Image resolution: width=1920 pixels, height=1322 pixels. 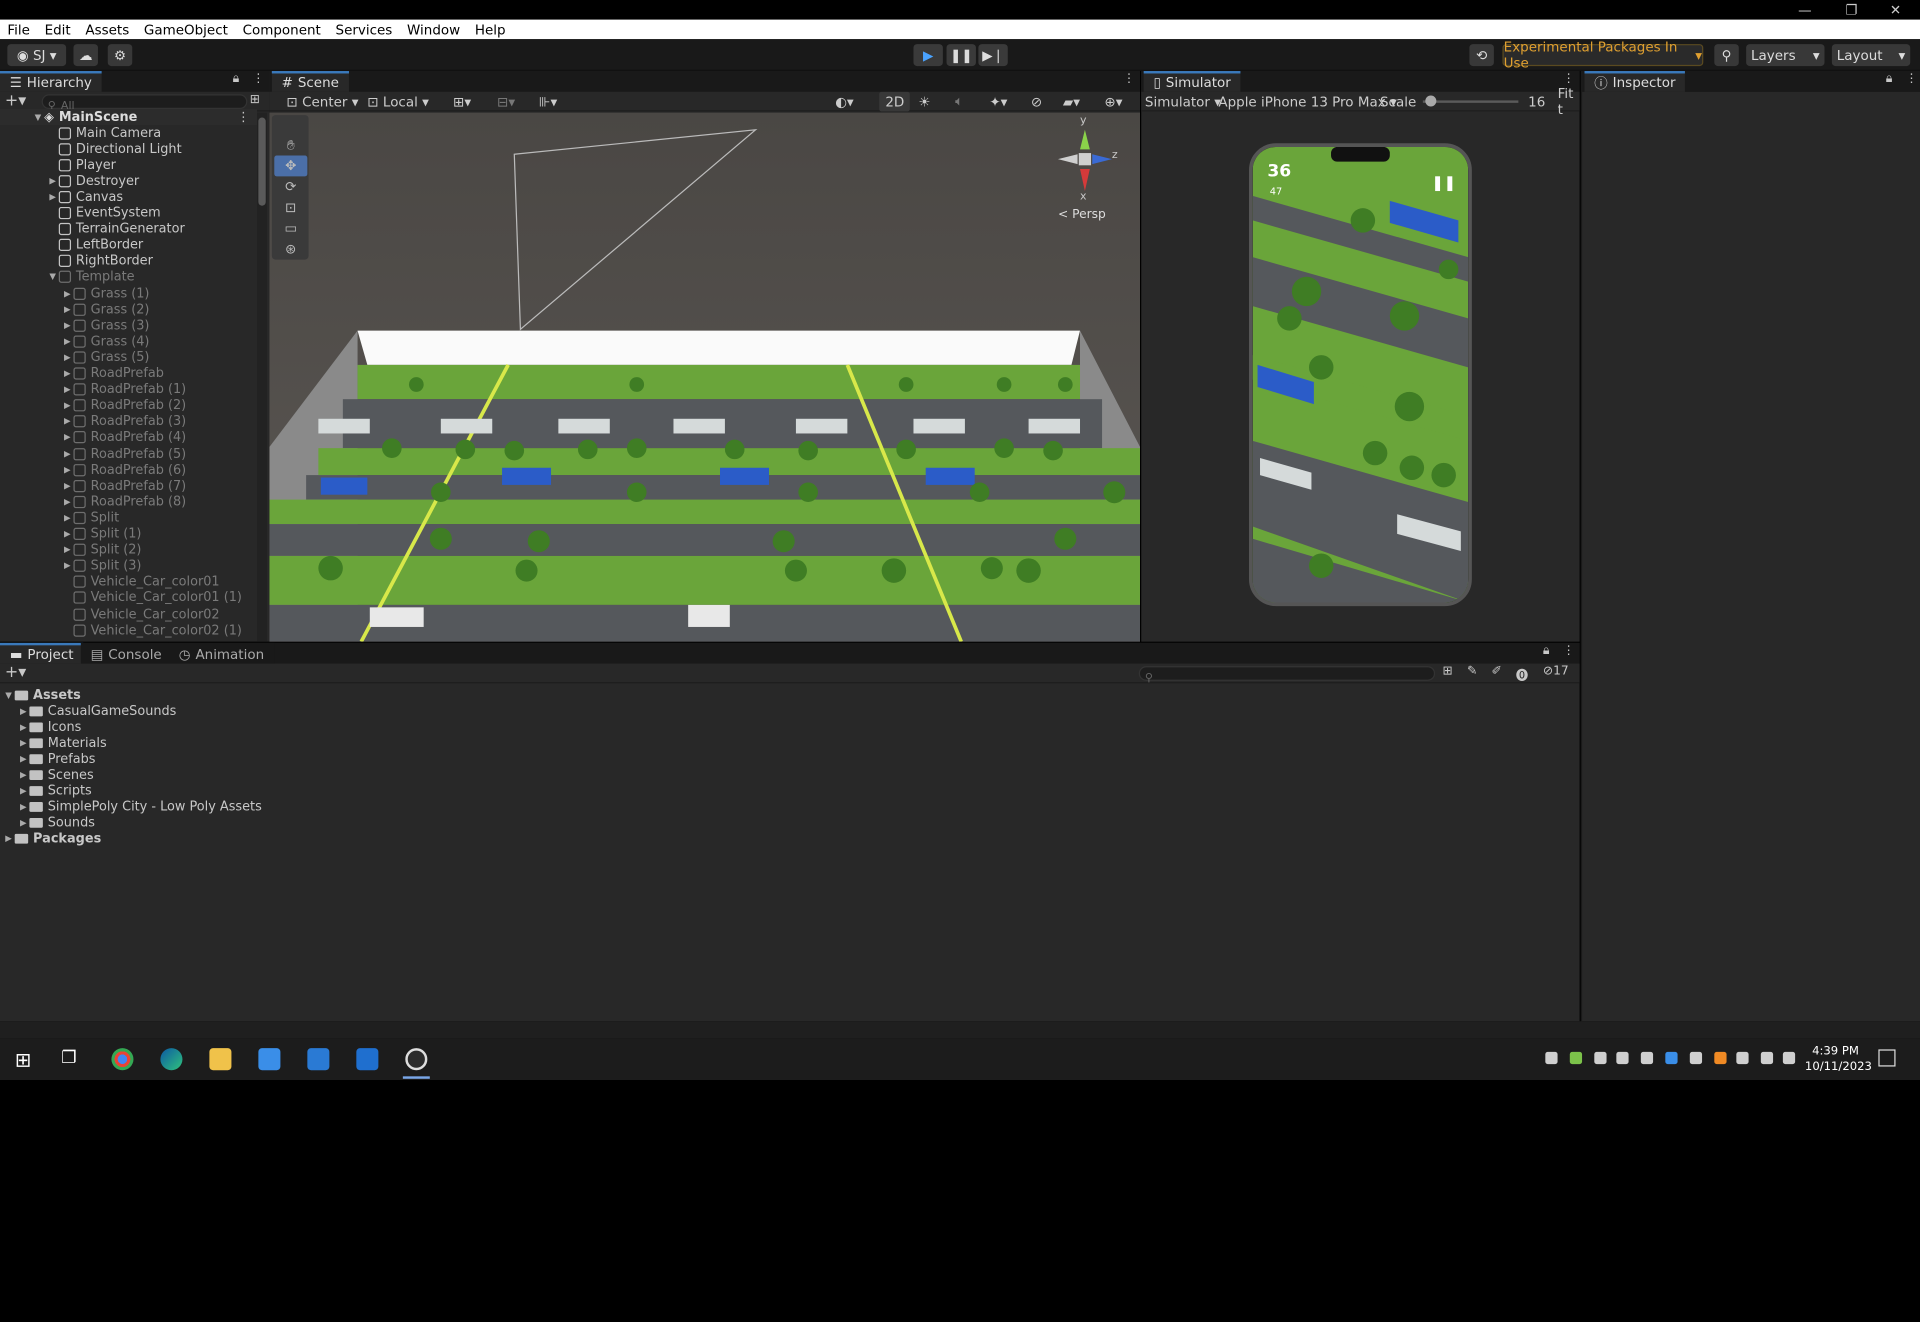 I want to click on hierarchy-item: ▶ Grass (4), so click(x=74, y=341).